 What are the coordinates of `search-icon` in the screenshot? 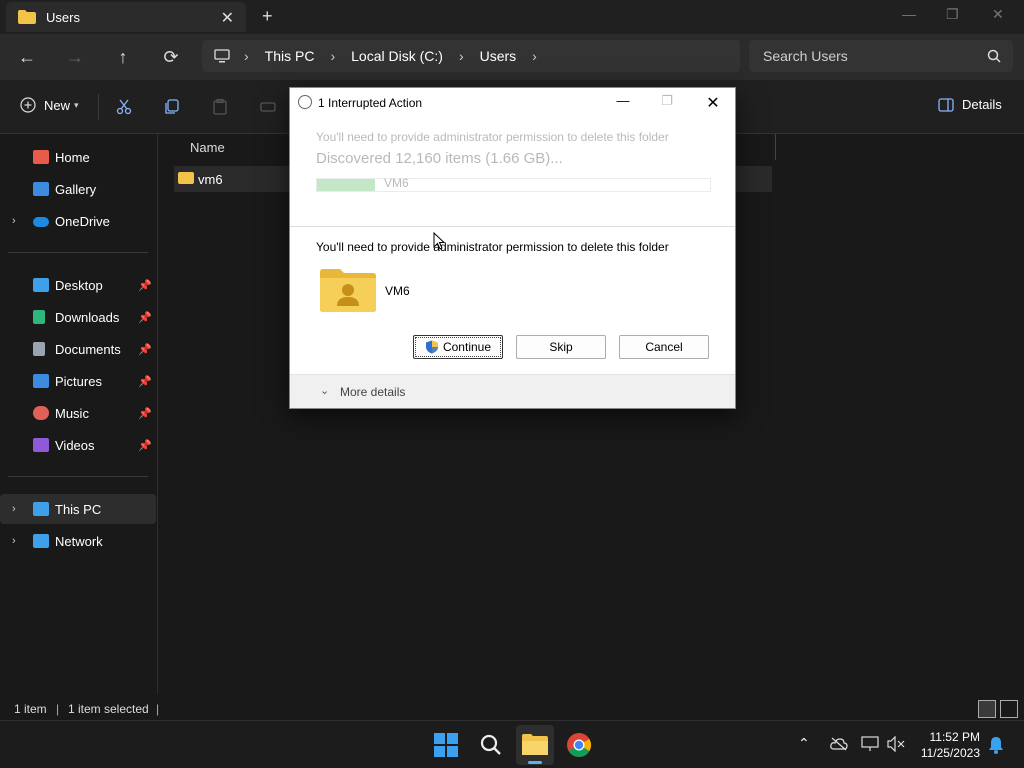 It's located at (491, 745).